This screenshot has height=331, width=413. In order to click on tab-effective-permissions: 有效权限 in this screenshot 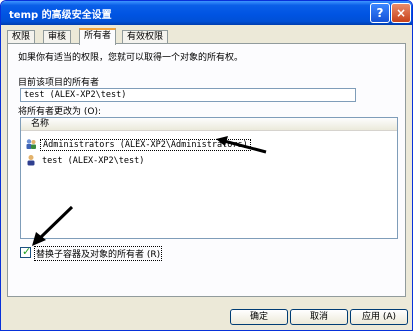, I will do `click(145, 36)`.